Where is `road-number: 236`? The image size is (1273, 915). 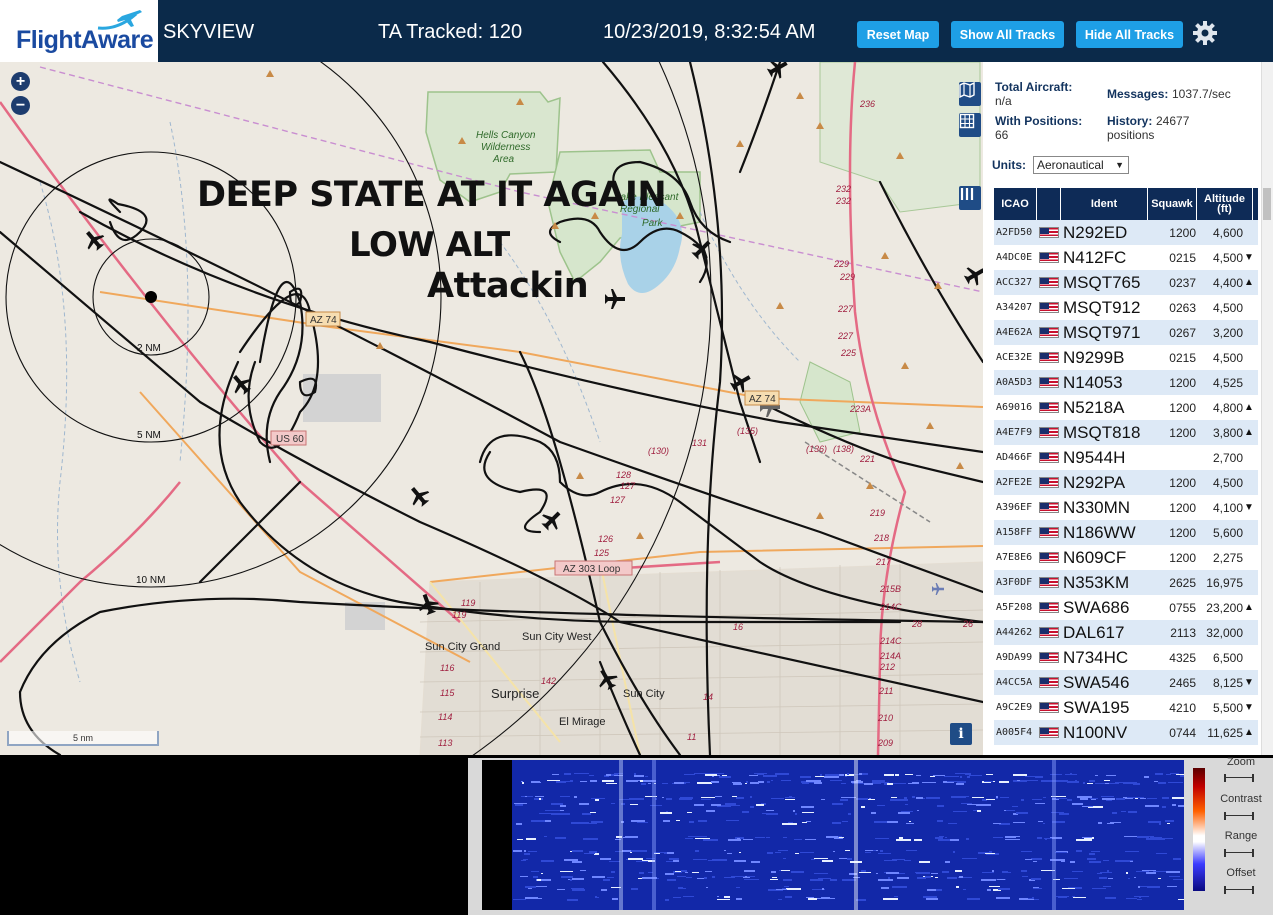 road-number: 236 is located at coordinates (867, 104).